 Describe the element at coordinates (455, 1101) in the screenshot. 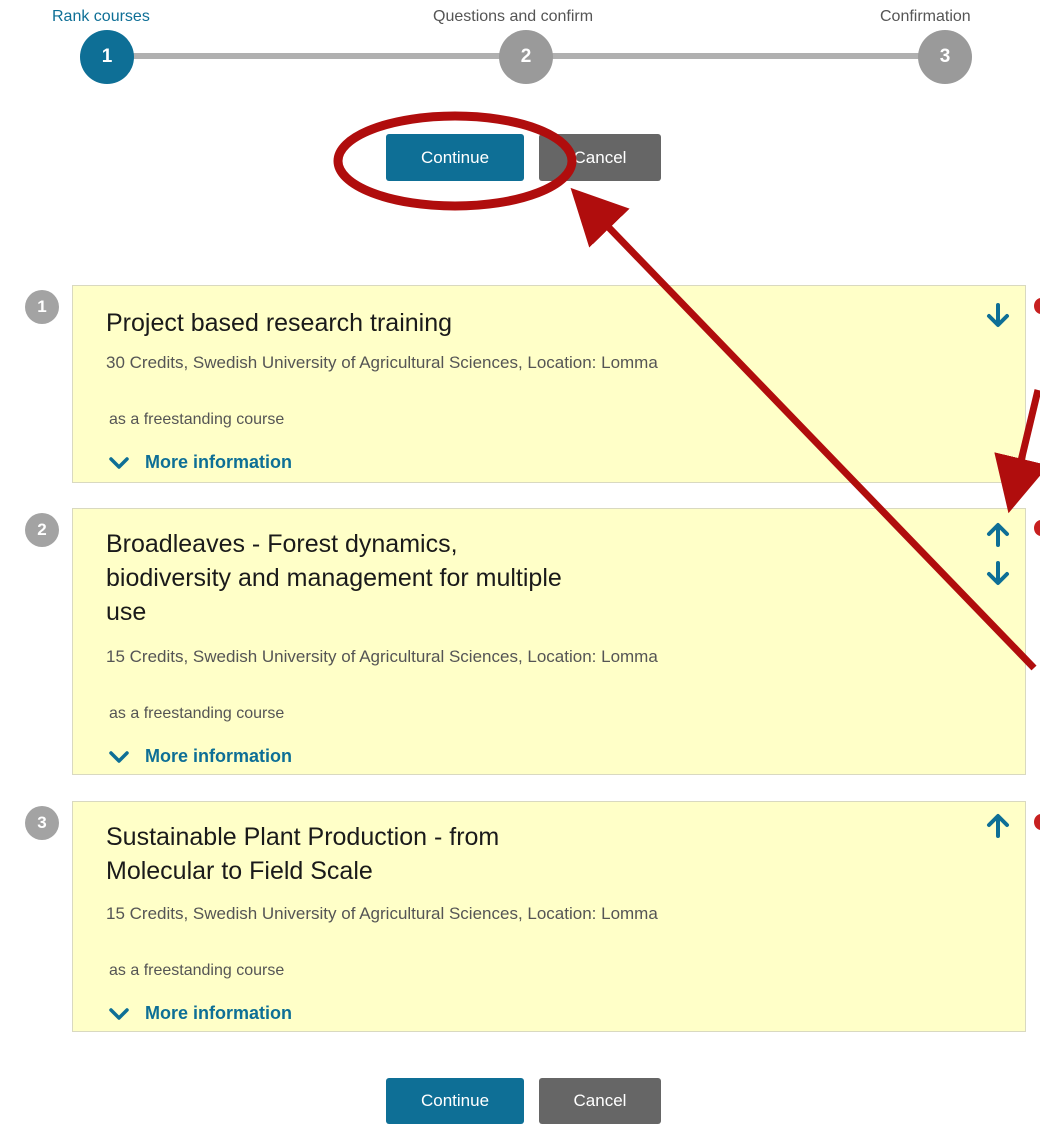

I see `continue-button-bottom: Continue` at that location.